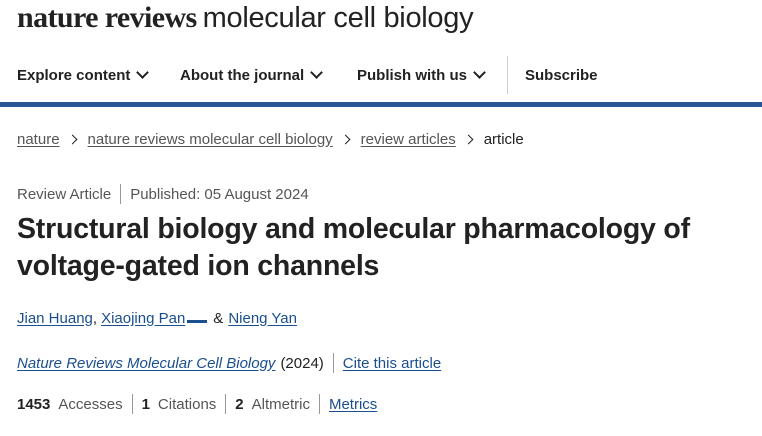  Describe the element at coordinates (55, 318) in the screenshot. I see `author-link: Jian Huang` at that location.